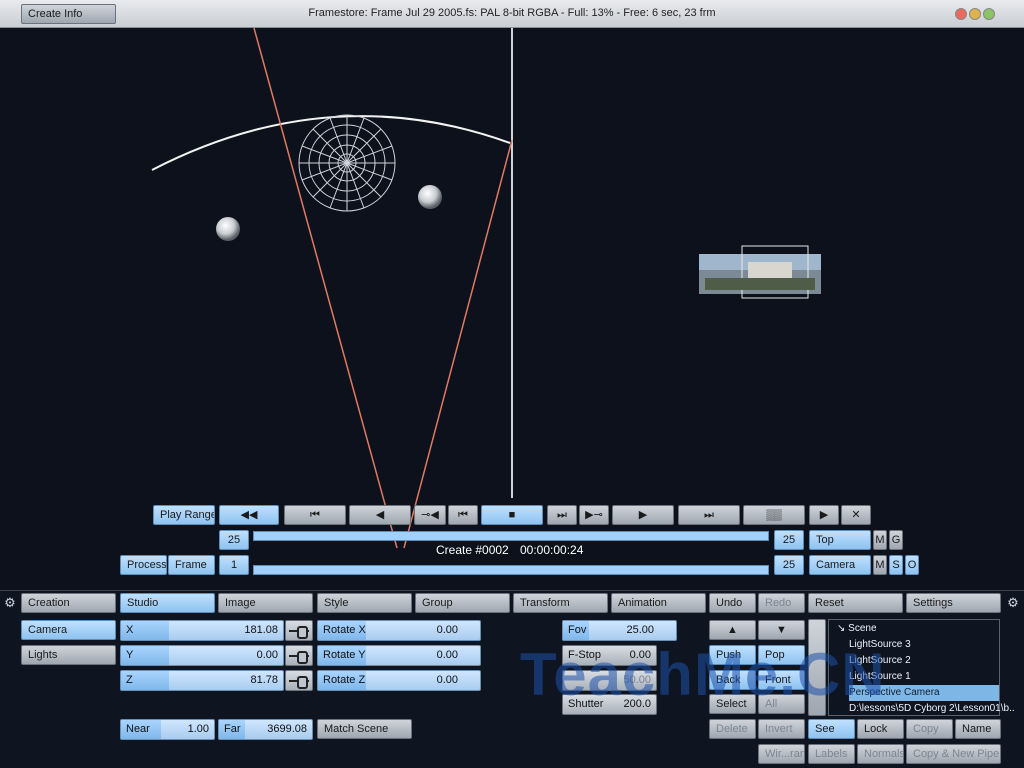 Image resolution: width=1024 pixels, height=768 pixels. I want to click on copy-button: Copy, so click(929, 729).